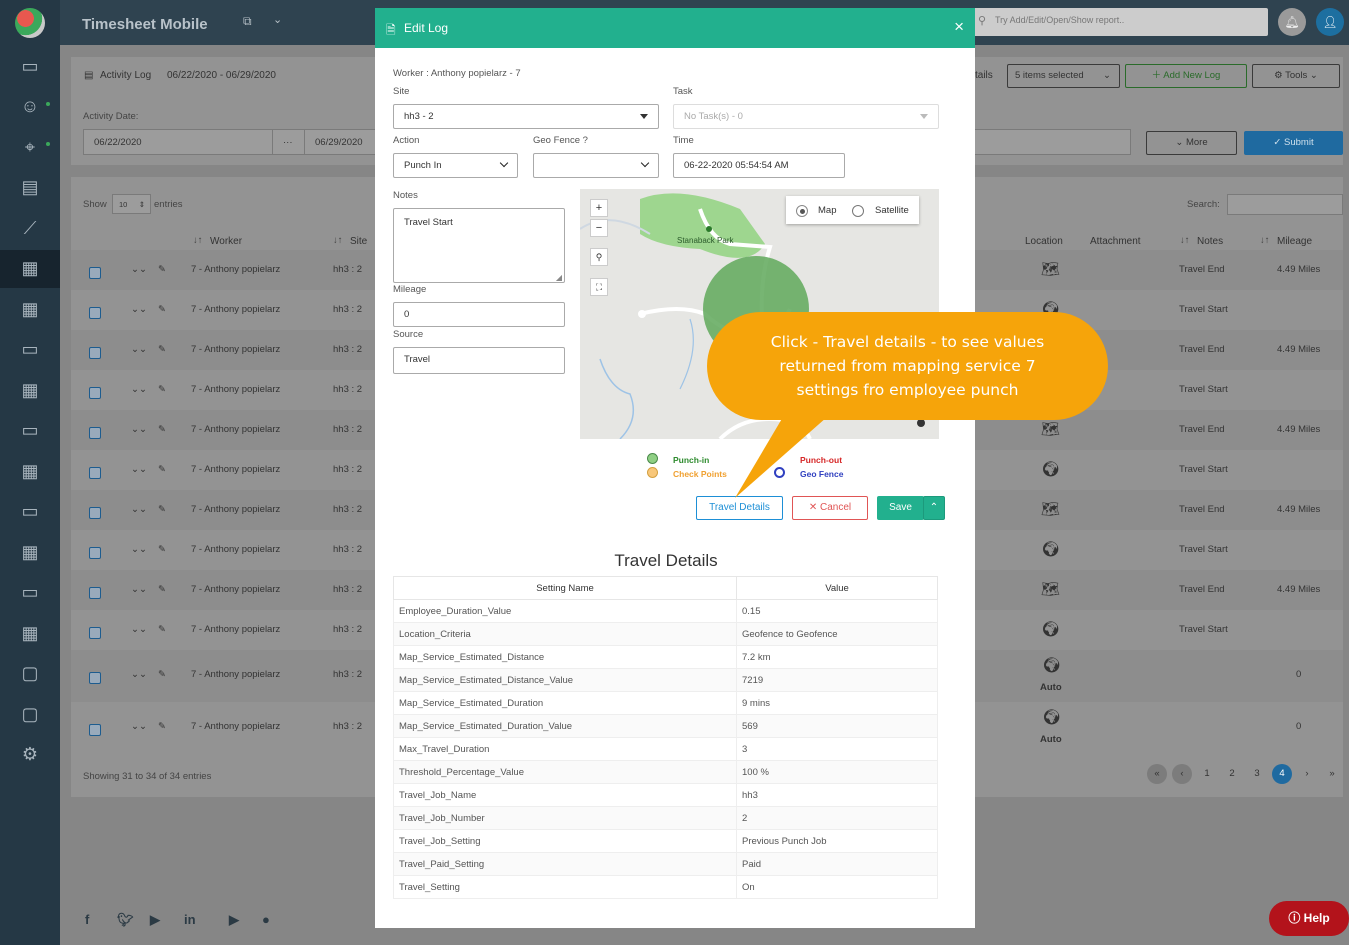 This screenshot has width=1349, height=945. I want to click on info-icon, so click(921, 423).